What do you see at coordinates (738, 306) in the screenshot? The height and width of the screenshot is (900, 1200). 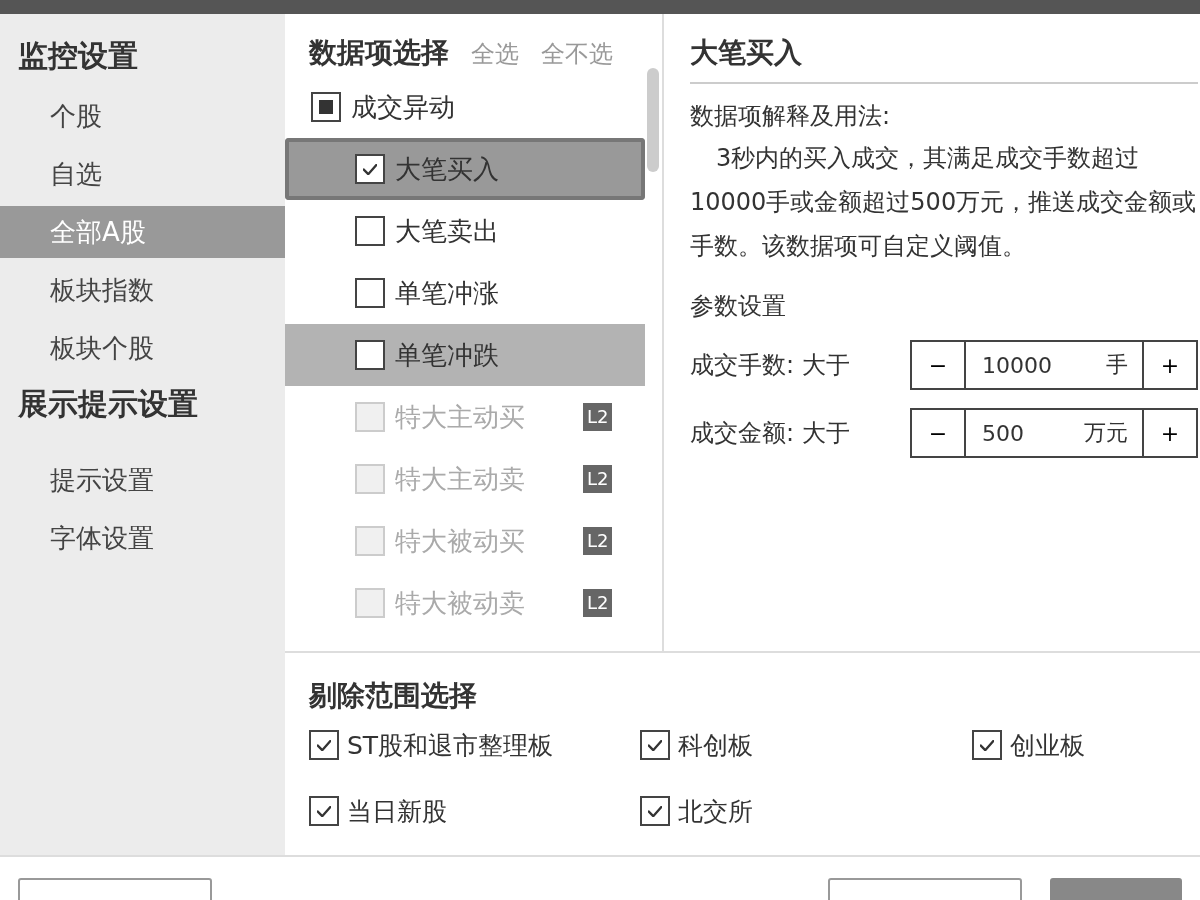 I see `params-heading: 参数设置` at bounding box center [738, 306].